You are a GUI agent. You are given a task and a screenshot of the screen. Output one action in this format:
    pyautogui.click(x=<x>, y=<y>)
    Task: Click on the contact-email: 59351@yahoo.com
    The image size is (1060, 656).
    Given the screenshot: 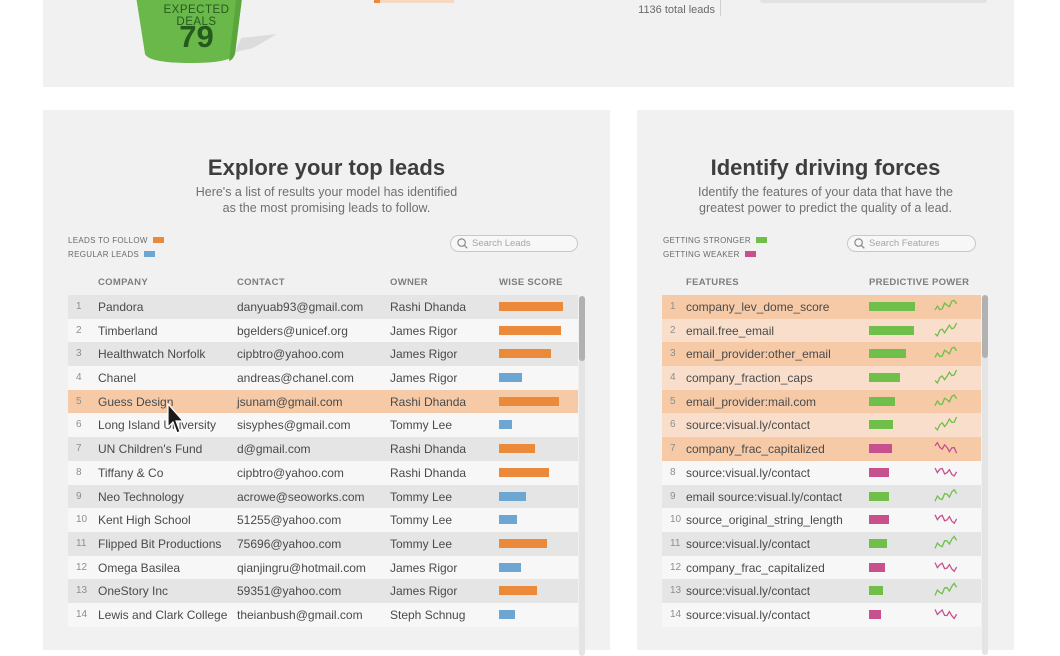 What is the action you would take?
    pyautogui.click(x=289, y=591)
    